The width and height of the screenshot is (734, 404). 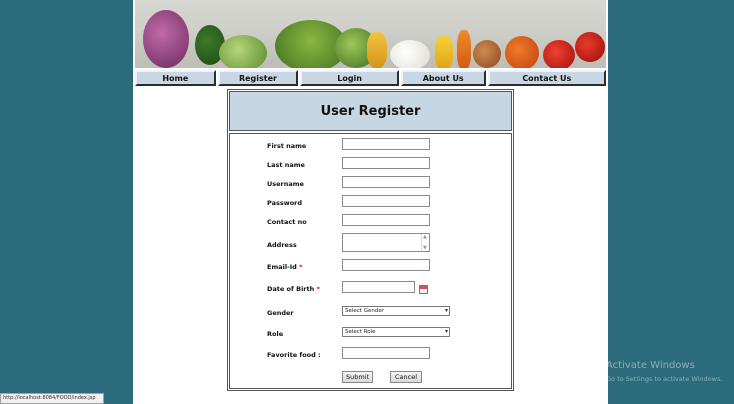 What do you see at coordinates (386, 265) in the screenshot?
I see `email-input` at bounding box center [386, 265].